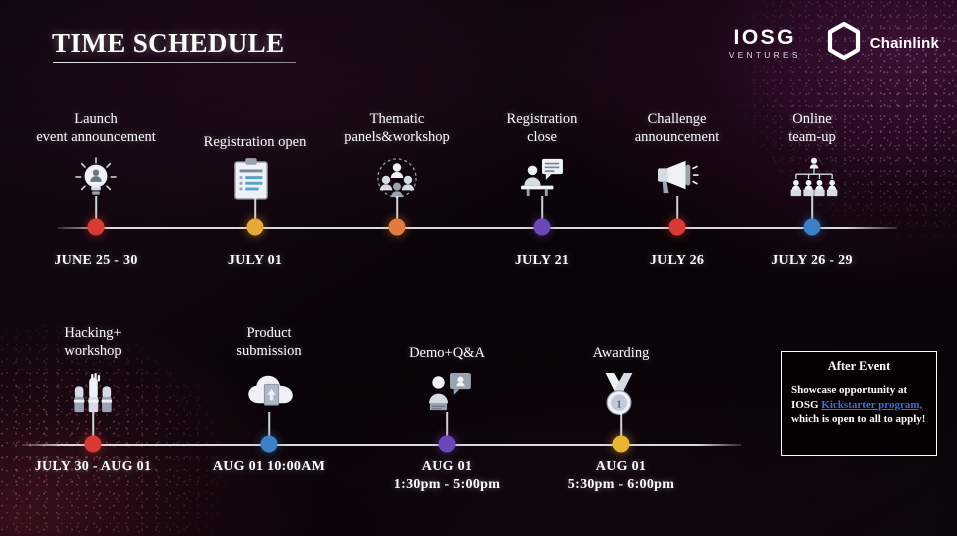  Describe the element at coordinates (269, 392) in the screenshot. I see `cloud-upload-icon` at that location.